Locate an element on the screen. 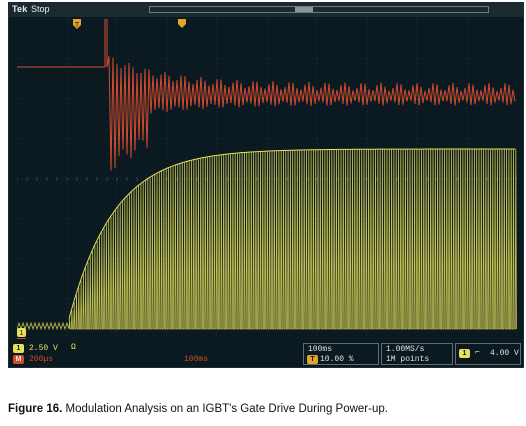 The width and height of the screenshot is (526, 426). trigger-readout-box: 1 ⌐ 4.00 V is located at coordinates (488, 354).